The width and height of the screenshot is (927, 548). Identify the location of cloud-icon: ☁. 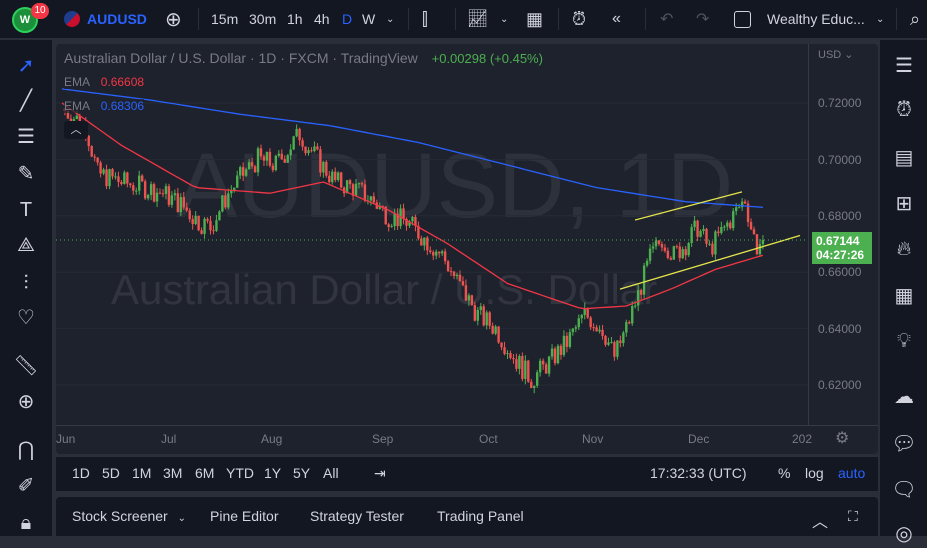
(904, 397).